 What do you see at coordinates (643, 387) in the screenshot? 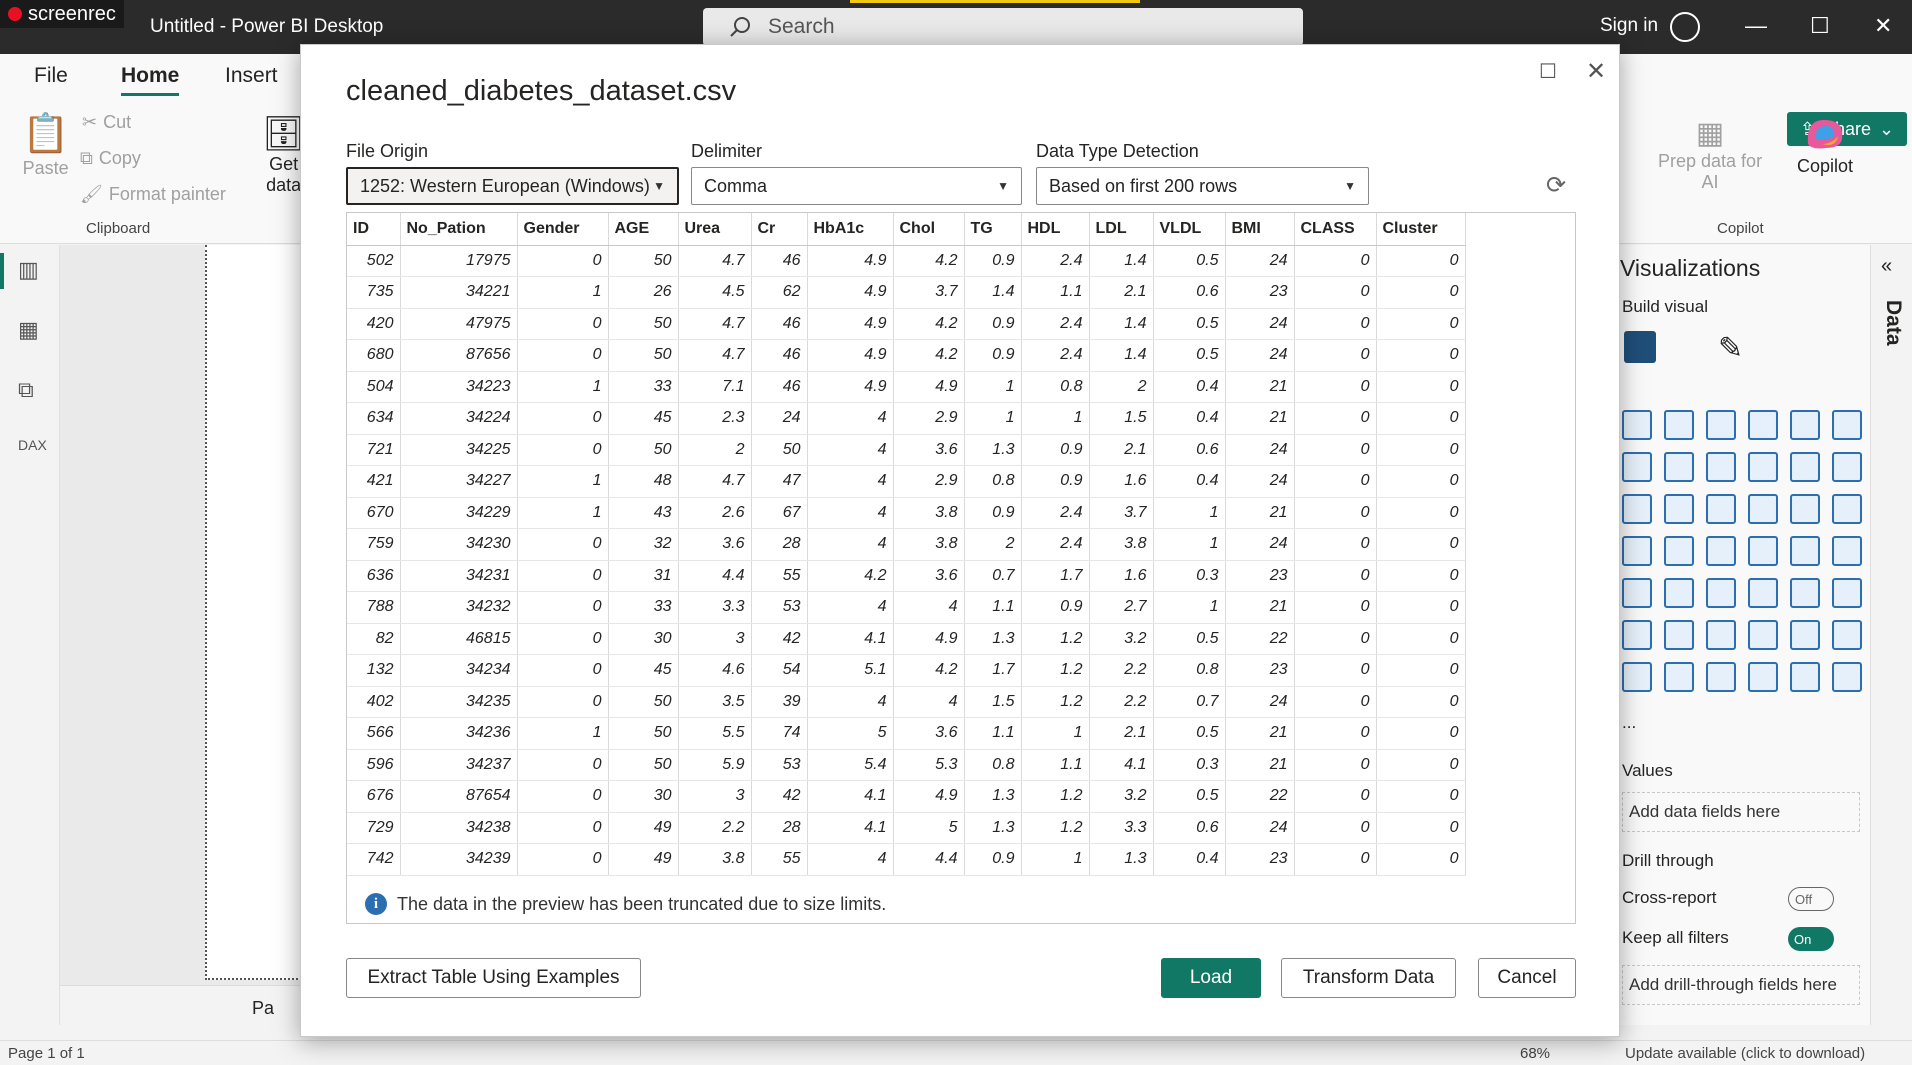
I see `table-cell: 33` at bounding box center [643, 387].